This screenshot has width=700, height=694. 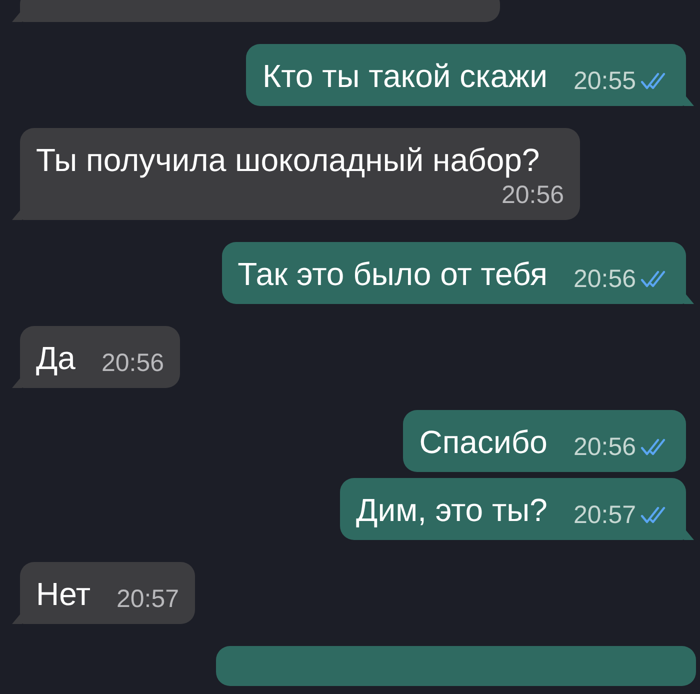 What do you see at coordinates (604, 81) in the screenshot?
I see `message-time: 20:55` at bounding box center [604, 81].